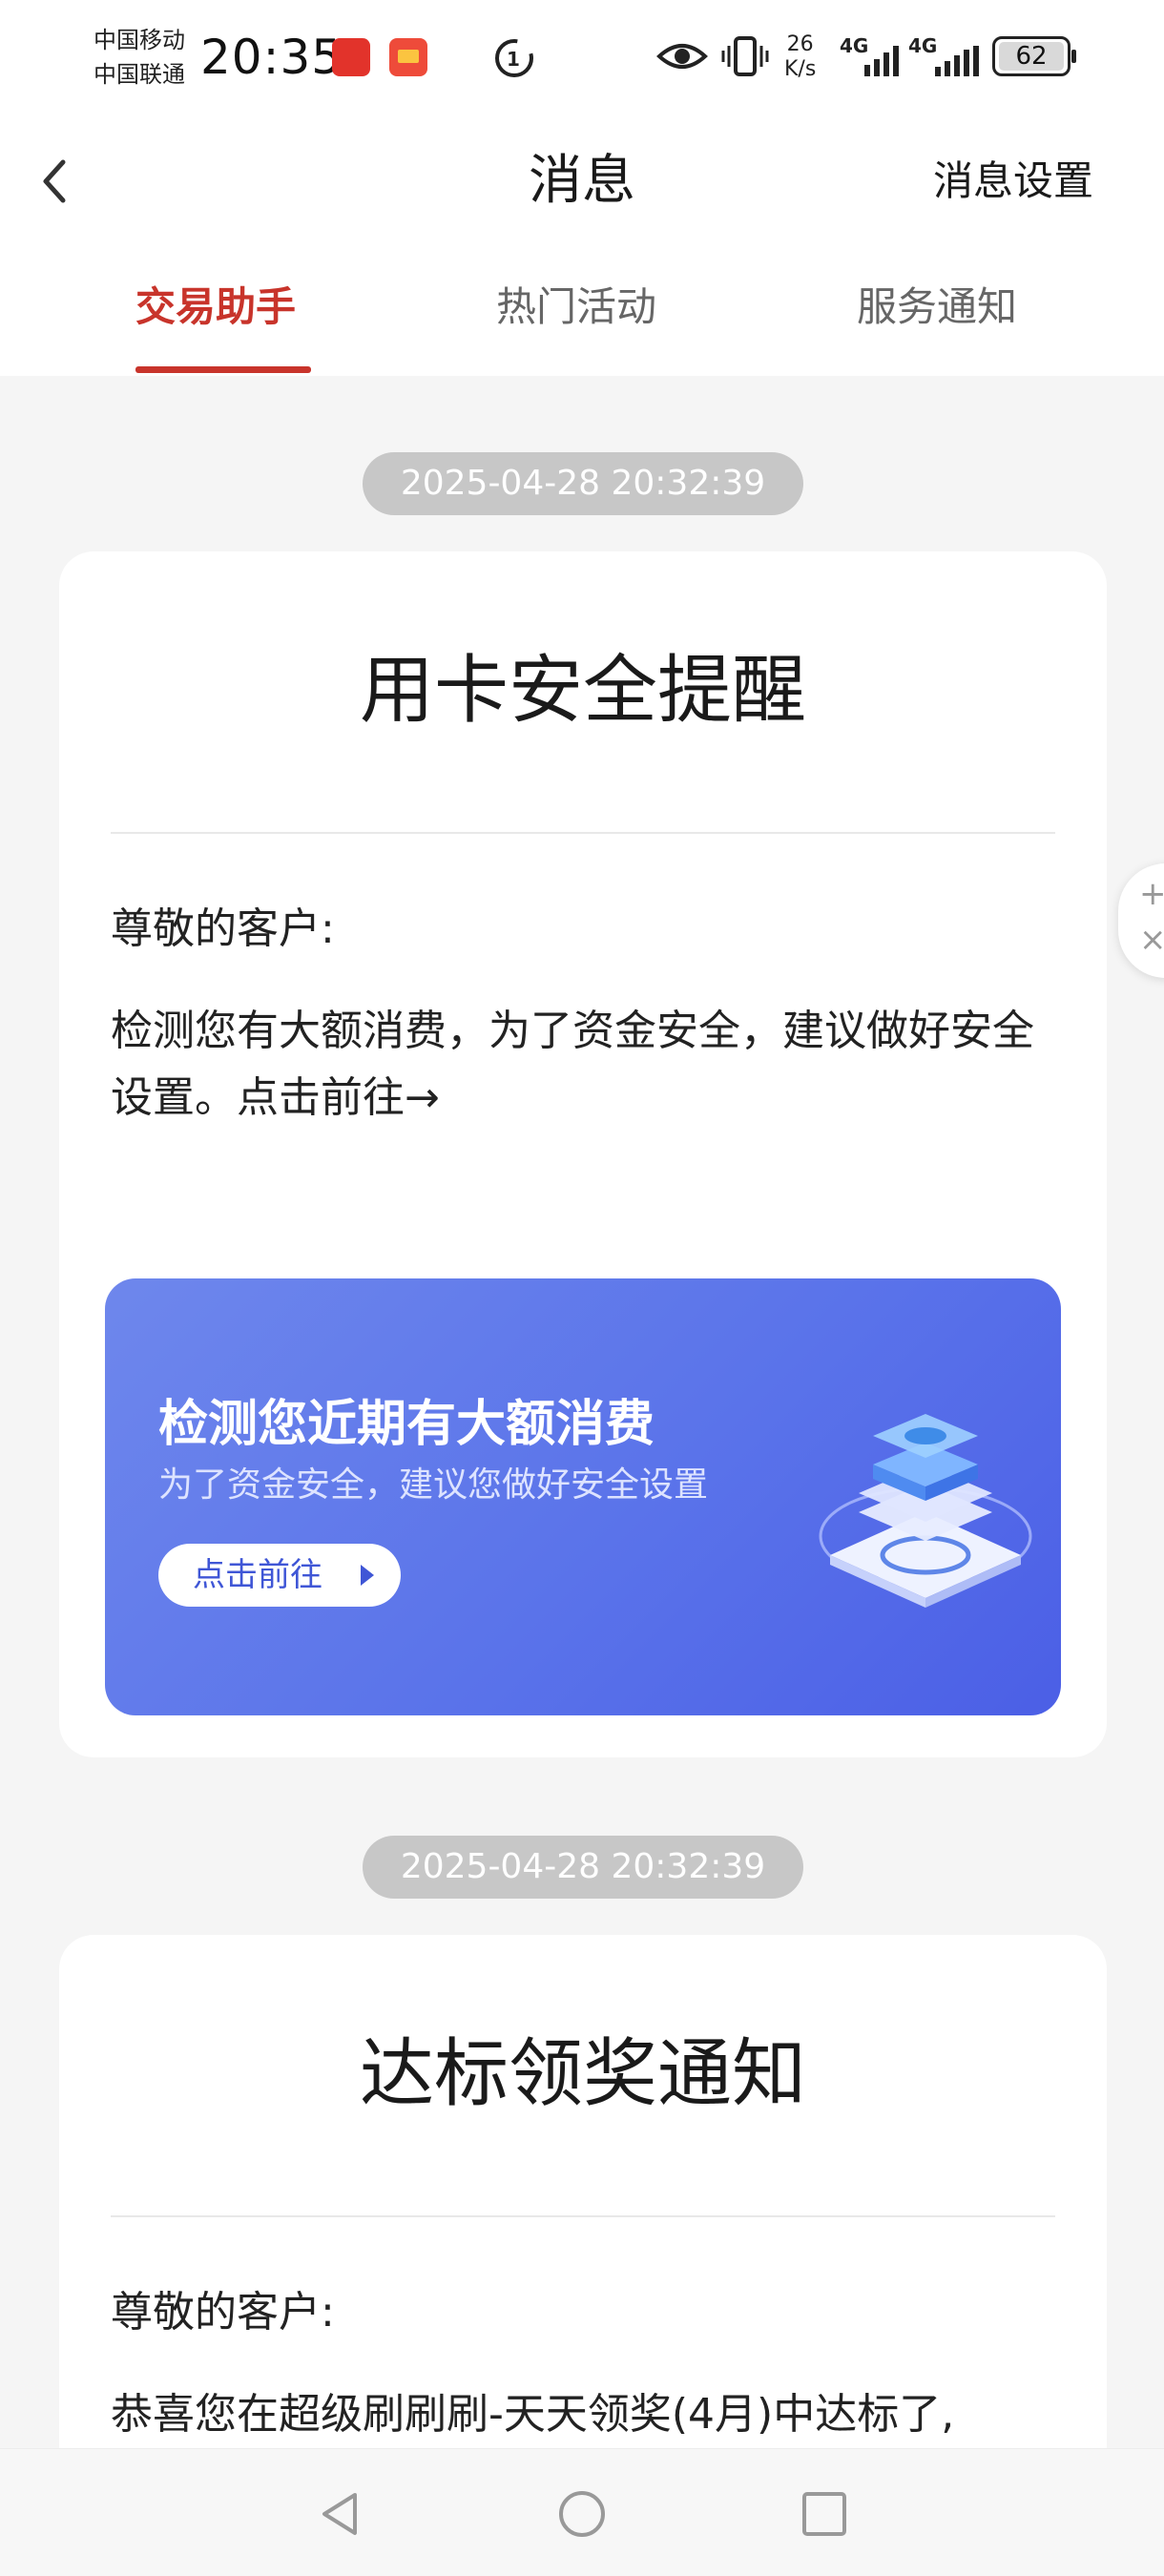 The image size is (1164, 2576). Describe the element at coordinates (279, 1575) in the screenshot. I see `banner-go-button: 点击前往` at that location.